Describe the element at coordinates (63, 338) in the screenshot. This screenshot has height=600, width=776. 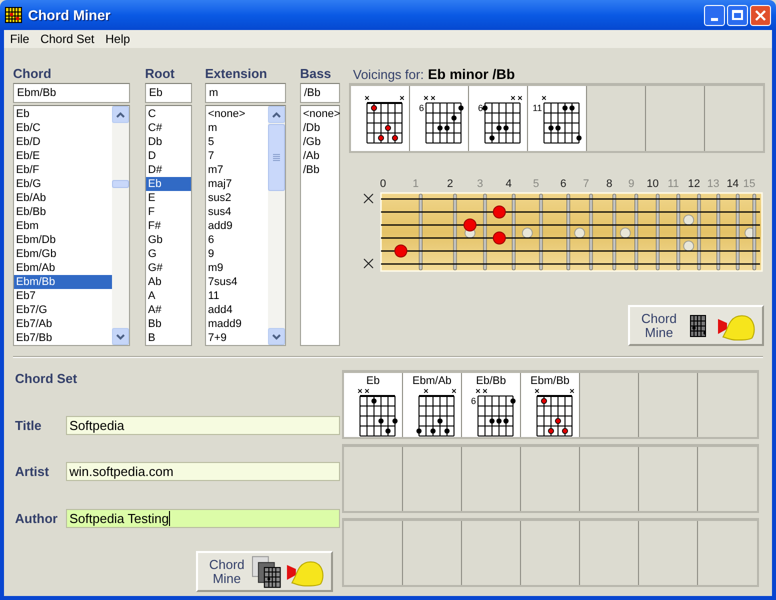
I see `list-item: Eb7/Bb` at that location.